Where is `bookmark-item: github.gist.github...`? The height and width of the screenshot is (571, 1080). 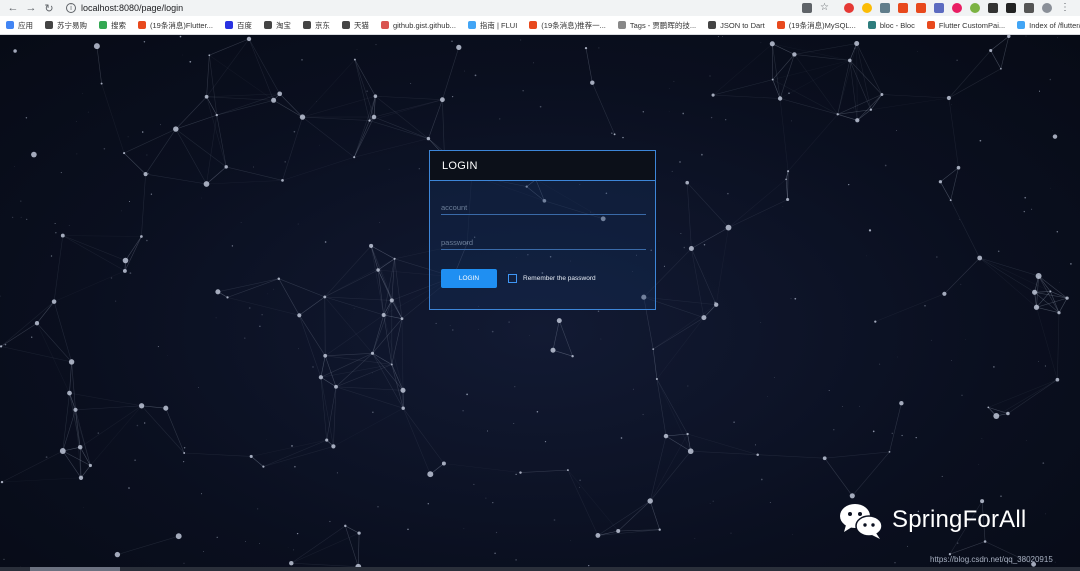 bookmark-item: github.gist.github... is located at coordinates (418, 25).